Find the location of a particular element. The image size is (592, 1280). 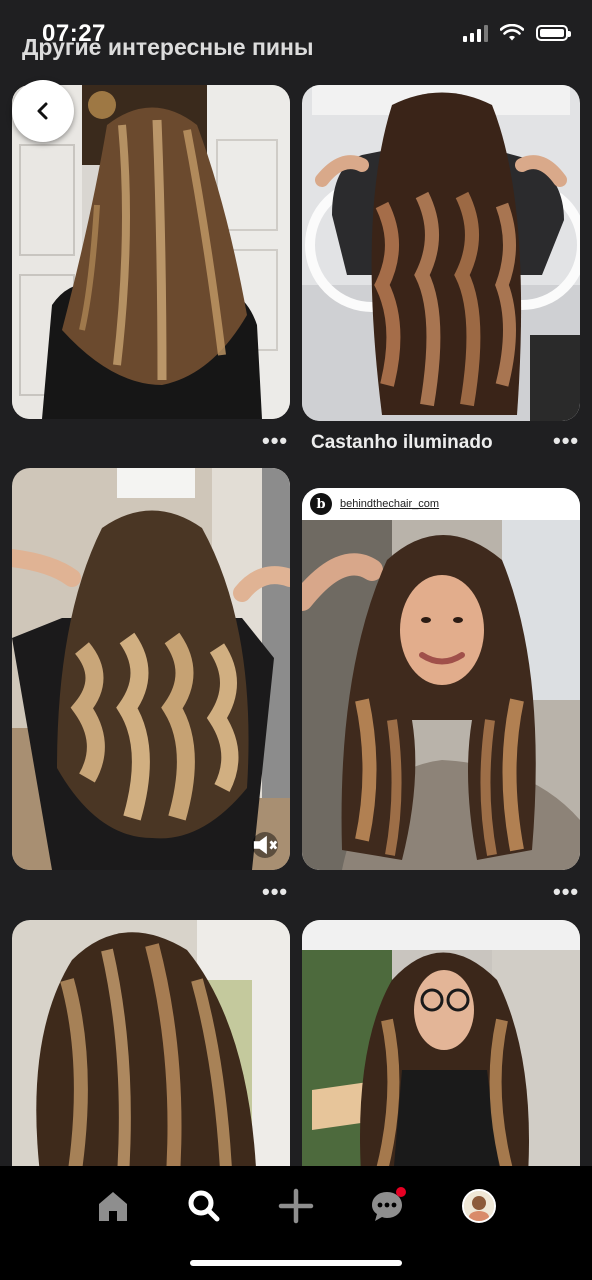

nav-search is located at coordinates (204, 1206).